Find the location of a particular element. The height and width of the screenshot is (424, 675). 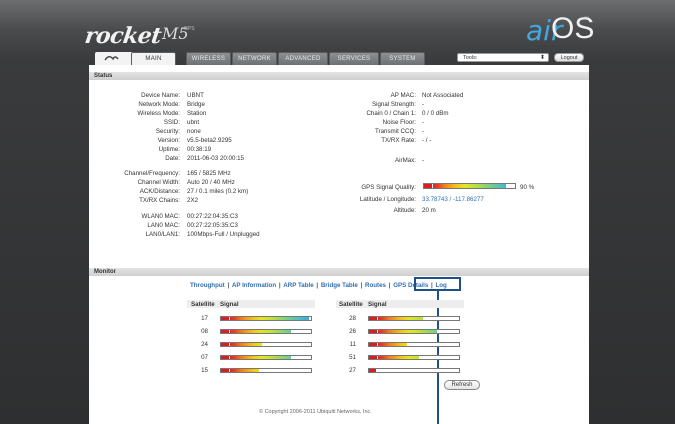

link-throughput: Throughput is located at coordinates (207, 285).